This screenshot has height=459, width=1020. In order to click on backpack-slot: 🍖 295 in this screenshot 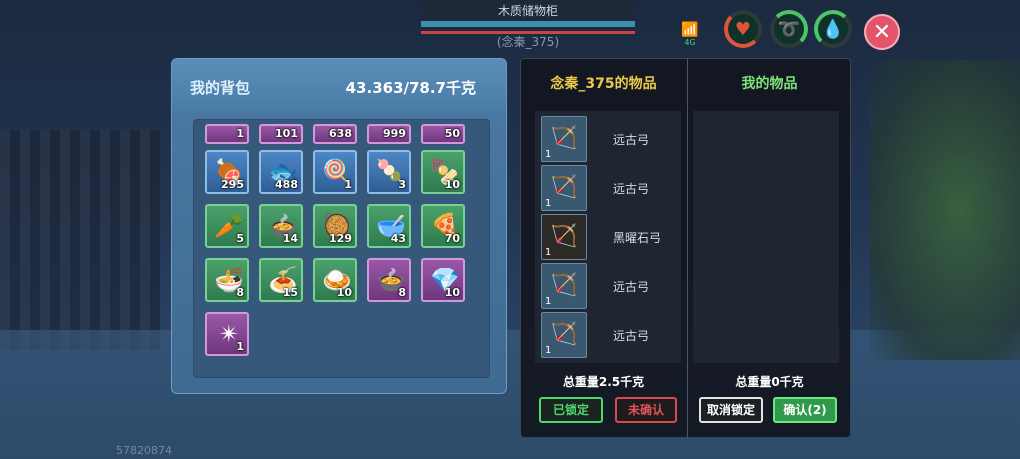, I will do `click(227, 172)`.